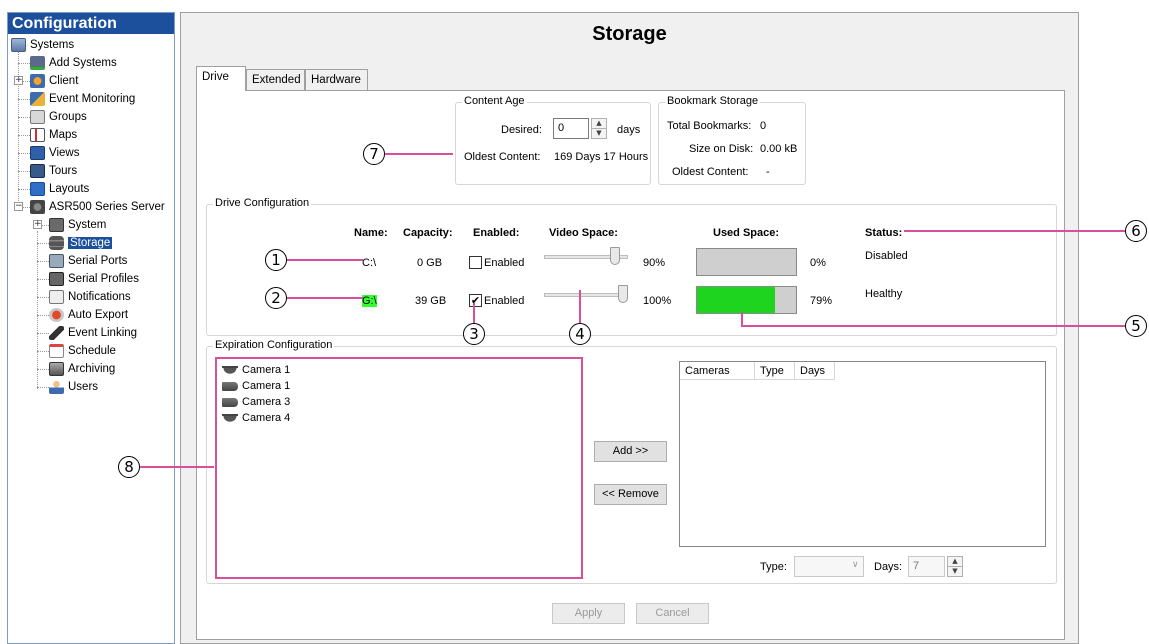  What do you see at coordinates (73, 387) in the screenshot?
I see `tree-item-users: Users` at bounding box center [73, 387].